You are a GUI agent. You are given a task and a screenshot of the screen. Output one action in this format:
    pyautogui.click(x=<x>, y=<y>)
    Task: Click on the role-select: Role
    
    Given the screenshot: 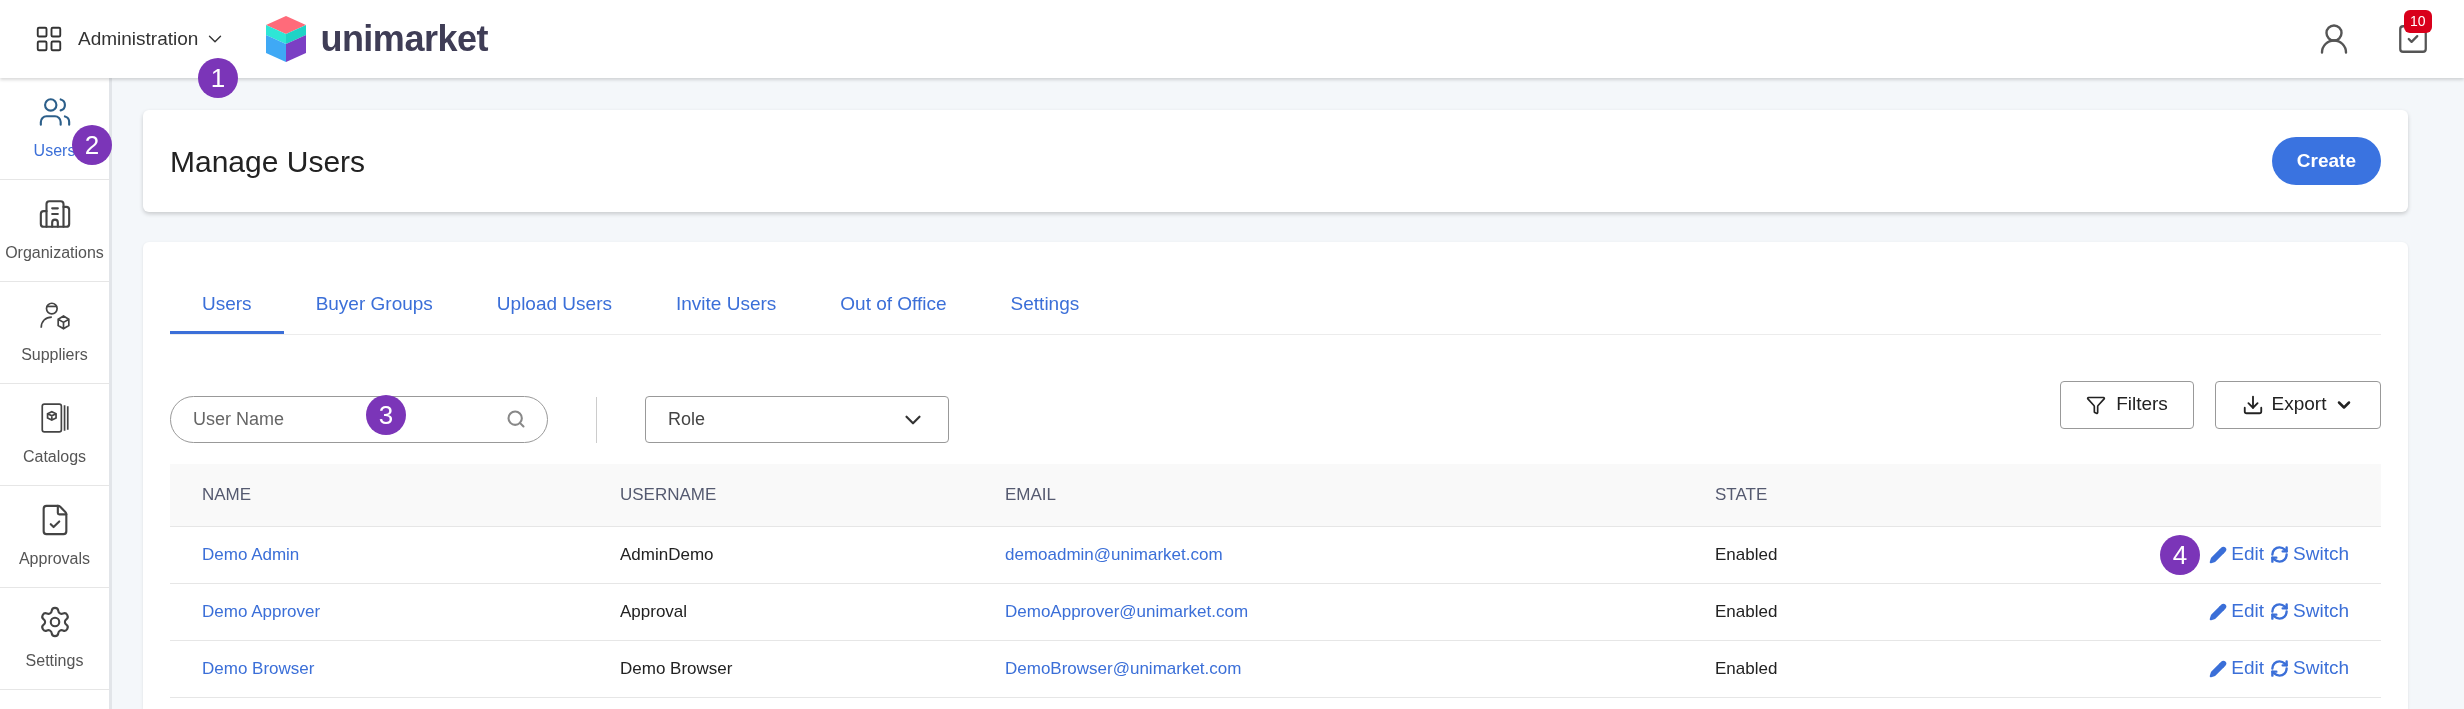 What is the action you would take?
    pyautogui.click(x=797, y=419)
    